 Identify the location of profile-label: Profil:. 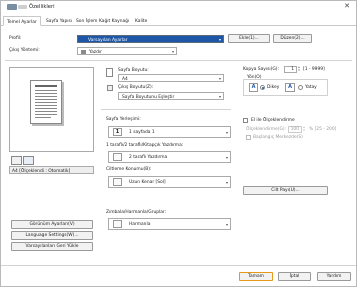
(15, 38).